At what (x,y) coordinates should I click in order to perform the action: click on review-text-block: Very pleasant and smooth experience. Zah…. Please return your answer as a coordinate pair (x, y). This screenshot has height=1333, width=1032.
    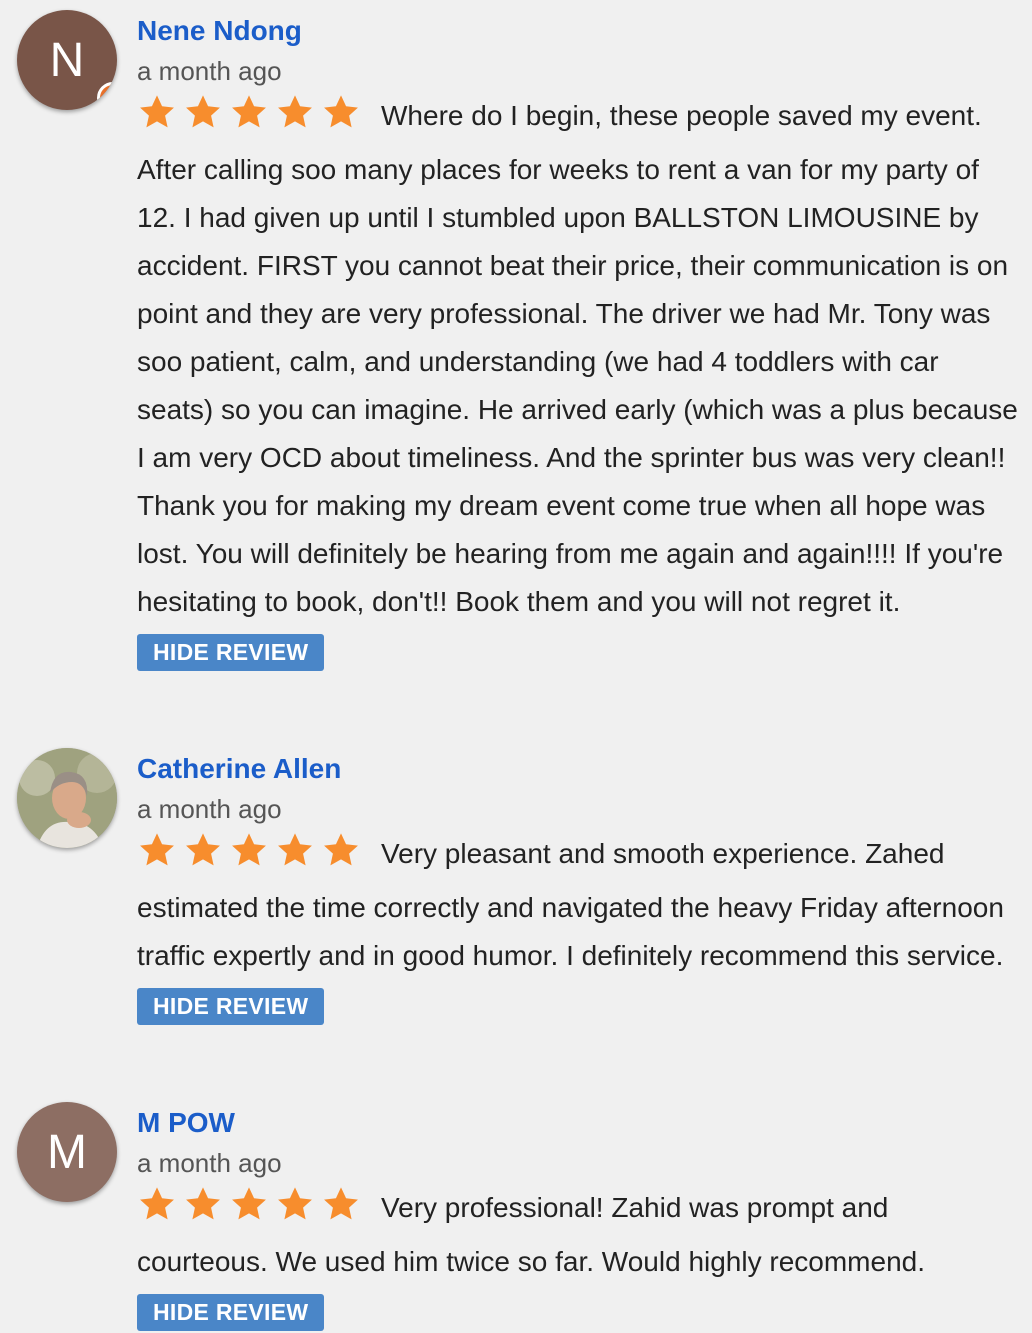
    Looking at the image, I should click on (577, 905).